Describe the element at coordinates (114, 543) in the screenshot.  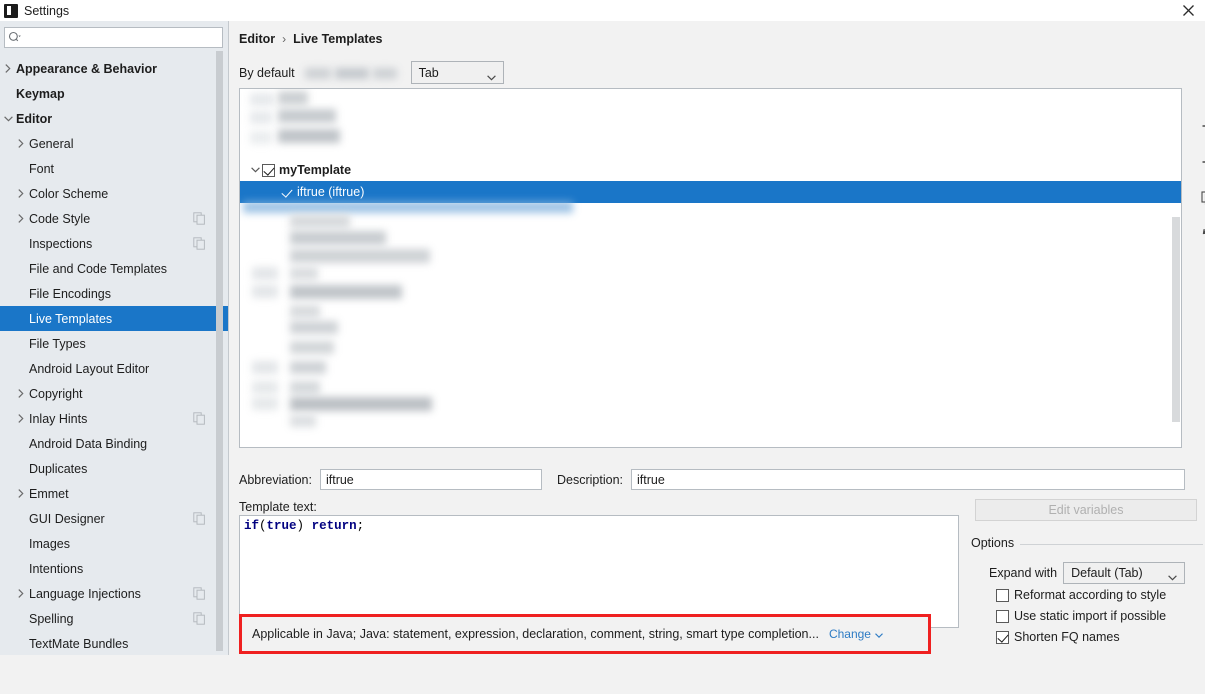
I see `sidebar-item-images: Images` at that location.